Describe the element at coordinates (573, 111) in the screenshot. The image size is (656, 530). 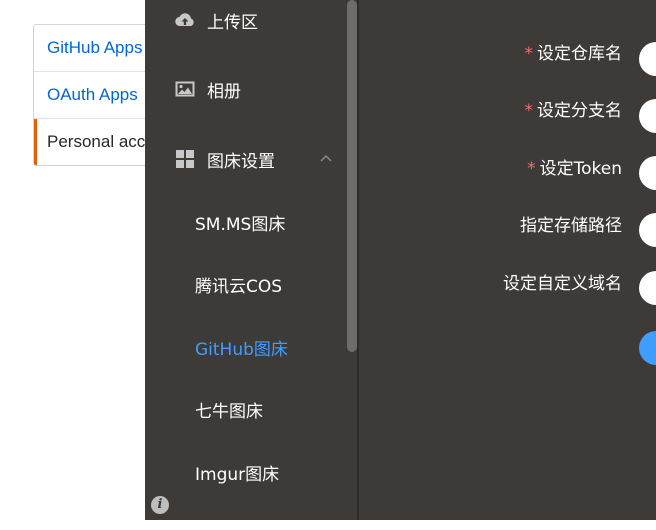
I see `branch-name-label: * 设定分支名` at that location.